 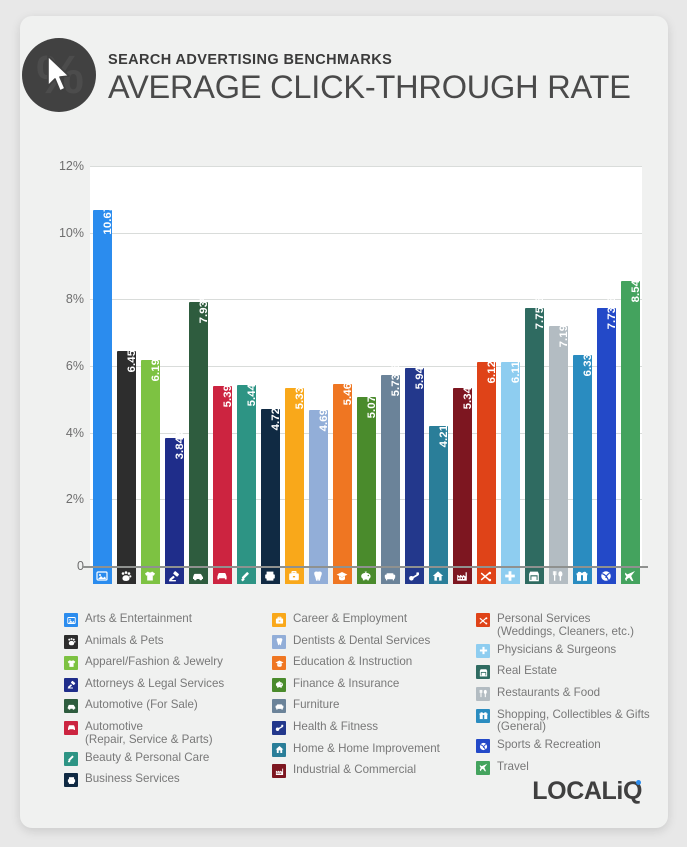 What do you see at coordinates (175, 496) in the screenshot?
I see `bar: 3.84%` at bounding box center [175, 496].